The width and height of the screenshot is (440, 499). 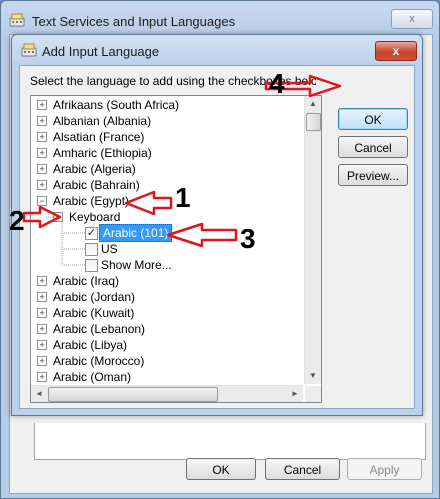 I want to click on annotation-step-2: 2, so click(x=17, y=220).